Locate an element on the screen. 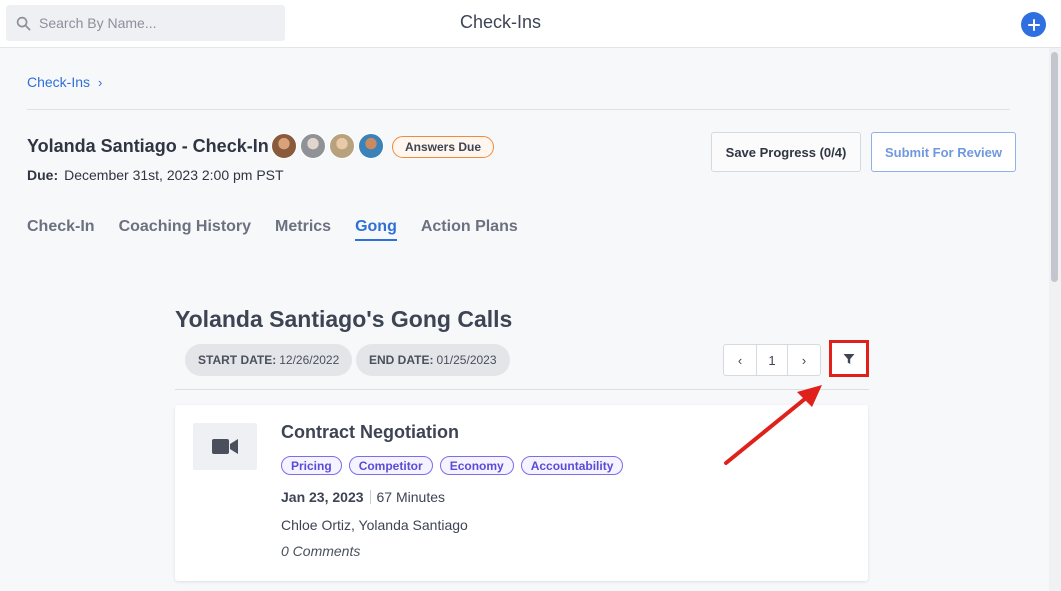  participant-avatars is located at coordinates (327, 146).